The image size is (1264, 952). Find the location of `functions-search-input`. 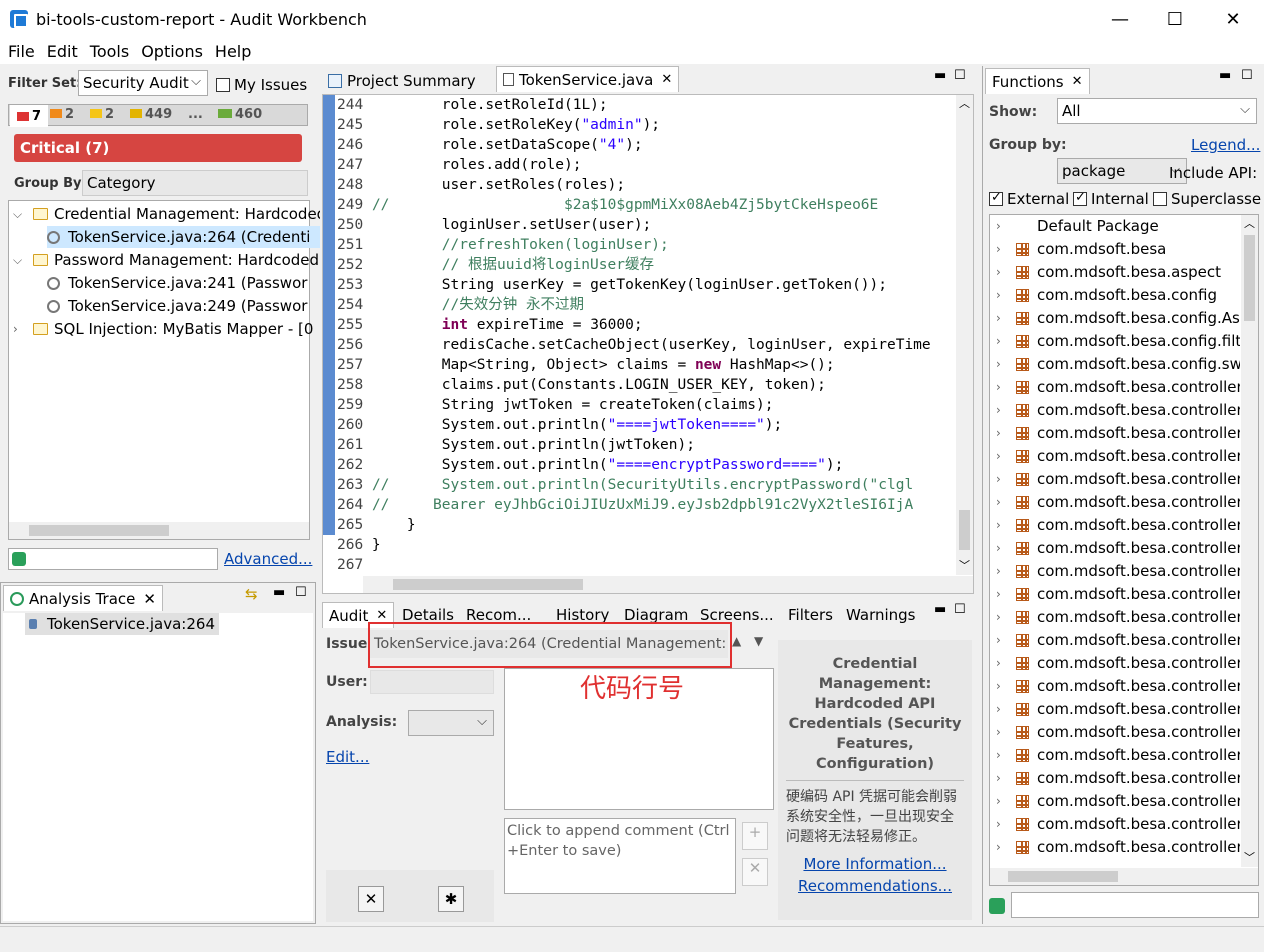

functions-search-input is located at coordinates (1135, 905).